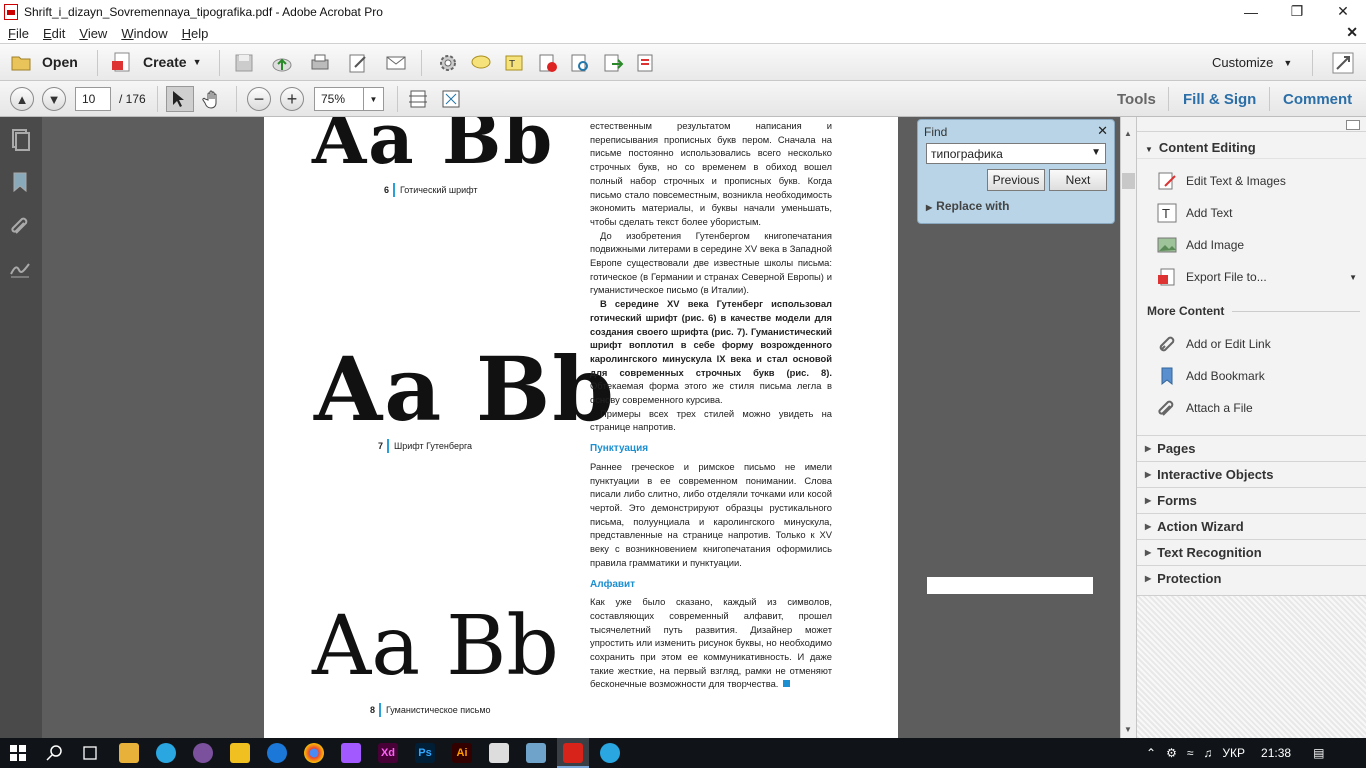 Image resolution: width=1366 pixels, height=768 pixels. What do you see at coordinates (1190, 753) in the screenshot?
I see `wifi-icon: ≈` at bounding box center [1190, 753].